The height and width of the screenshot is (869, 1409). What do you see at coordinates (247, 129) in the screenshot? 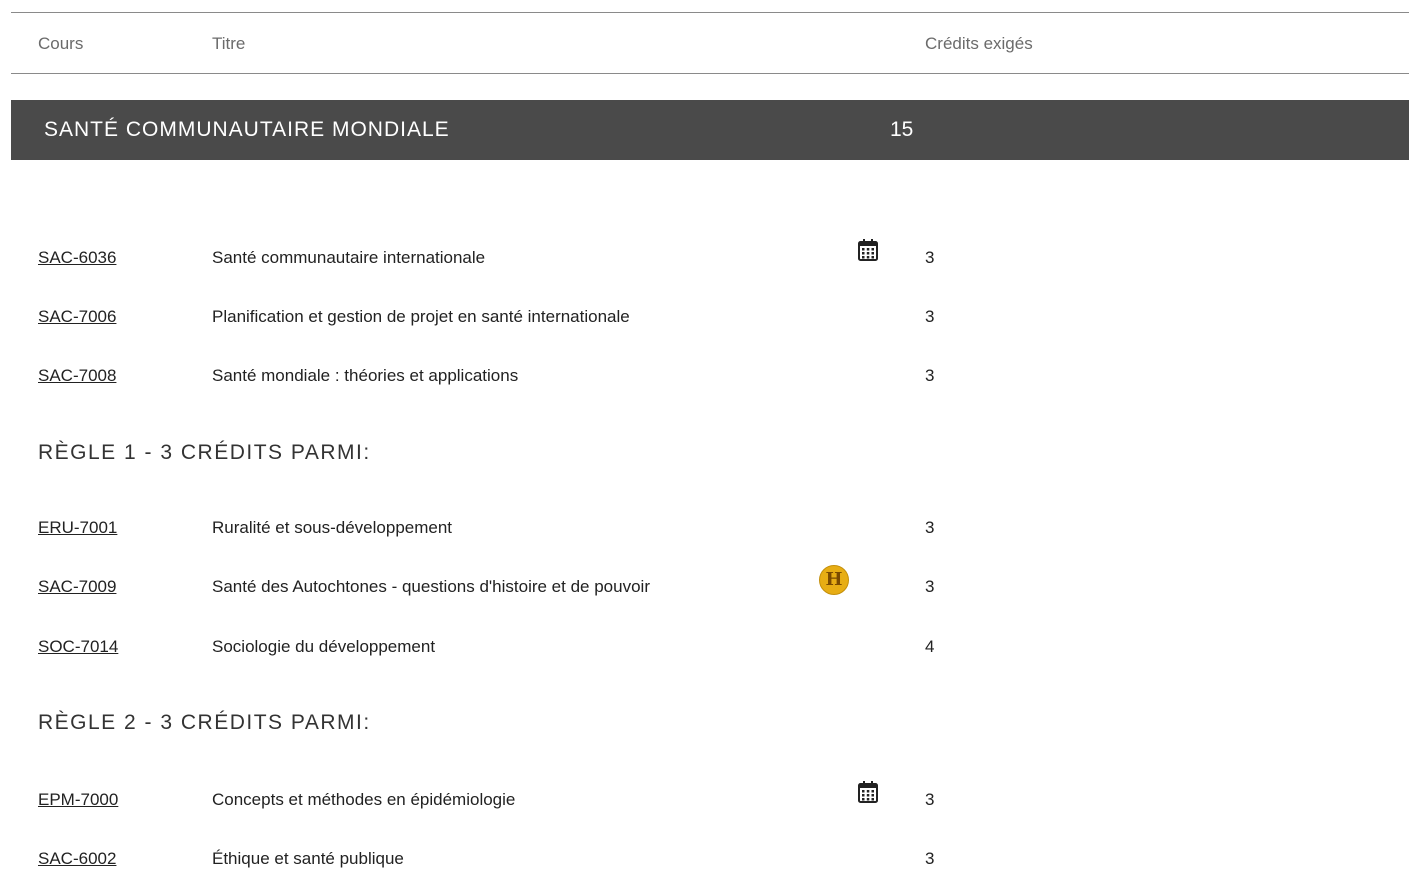
I see `section-title: SANTÉ COMMUNAUTAIRE MONDIALE` at bounding box center [247, 129].